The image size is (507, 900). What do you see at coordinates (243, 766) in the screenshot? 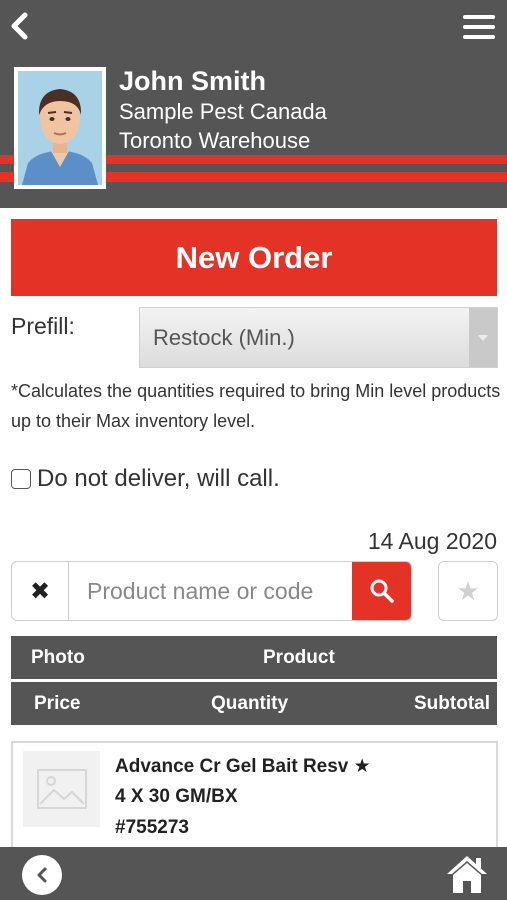
I see `product-name: Advance Cr Gel Bait Resv ★` at bounding box center [243, 766].